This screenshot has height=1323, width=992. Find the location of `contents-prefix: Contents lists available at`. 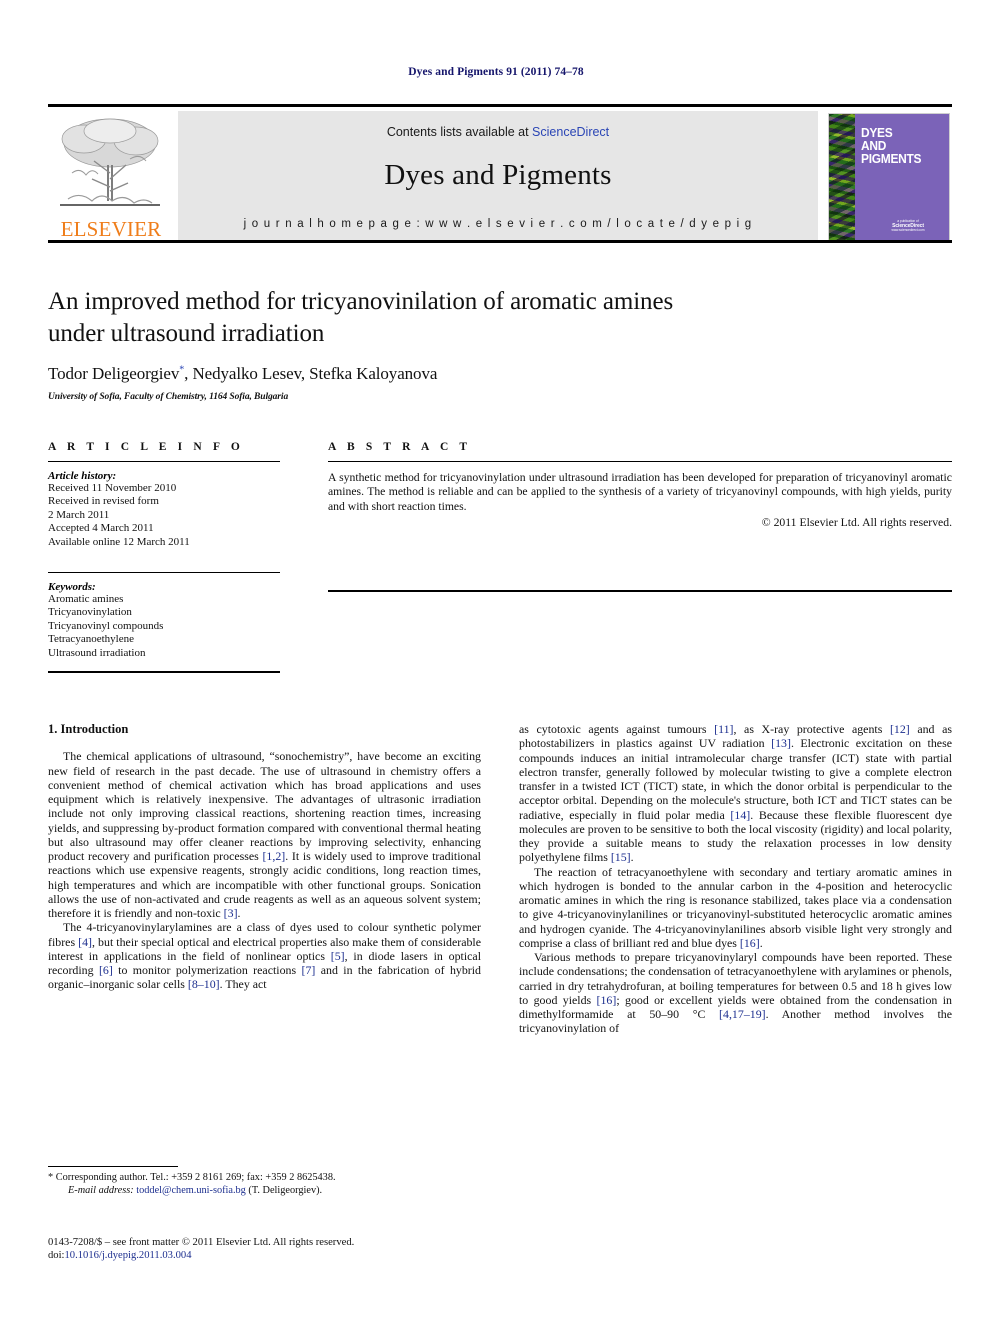

contents-prefix: Contents lists available at is located at coordinates (459, 132).